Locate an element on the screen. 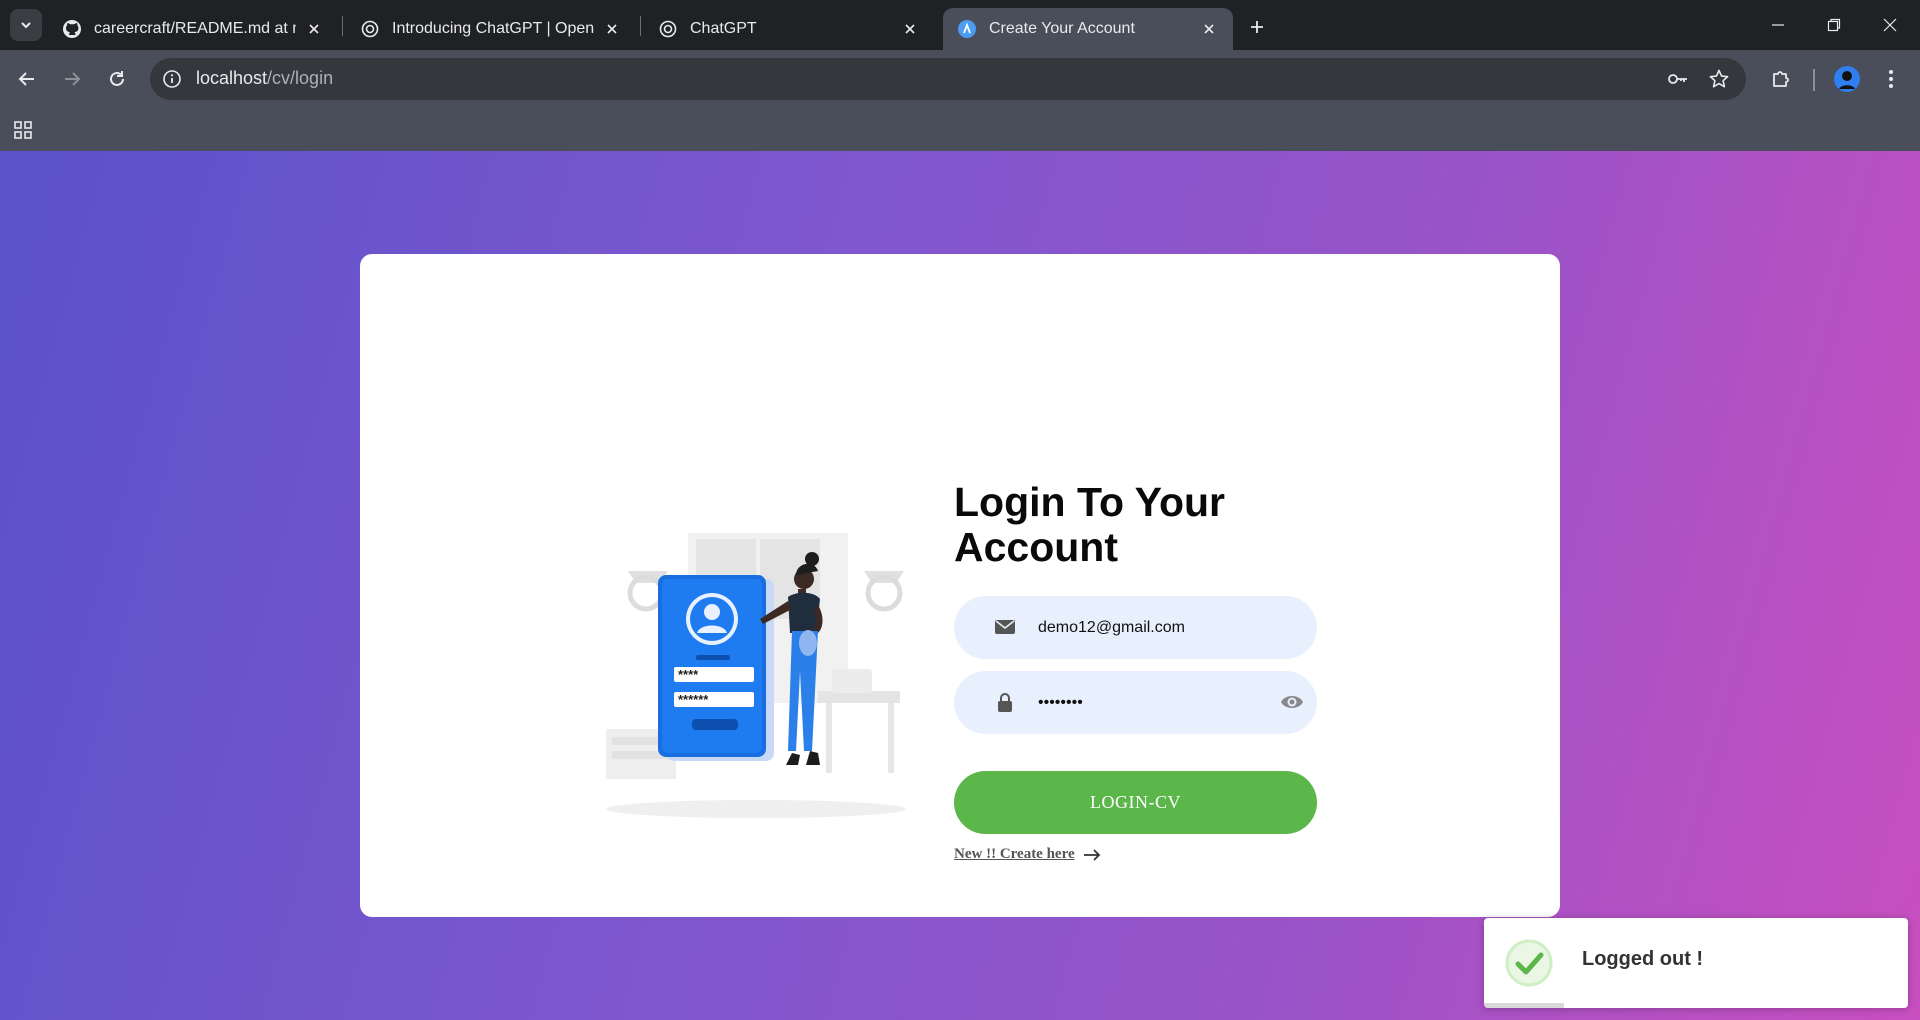 The height and width of the screenshot is (1020, 1920). plus-icon is located at coordinates (1257, 27).